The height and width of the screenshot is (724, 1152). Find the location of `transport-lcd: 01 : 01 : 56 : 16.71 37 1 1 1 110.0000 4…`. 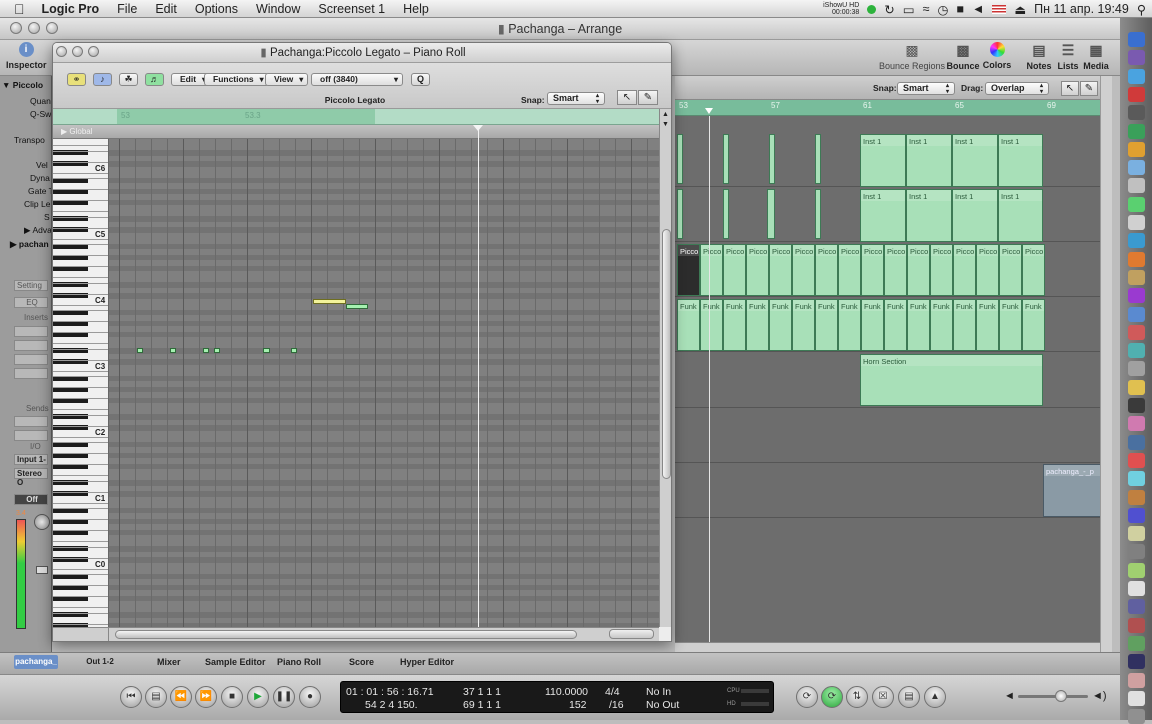

transport-lcd: 01 : 01 : 56 : 16.71 37 1 1 1 110.0000 4… is located at coordinates (557, 697).